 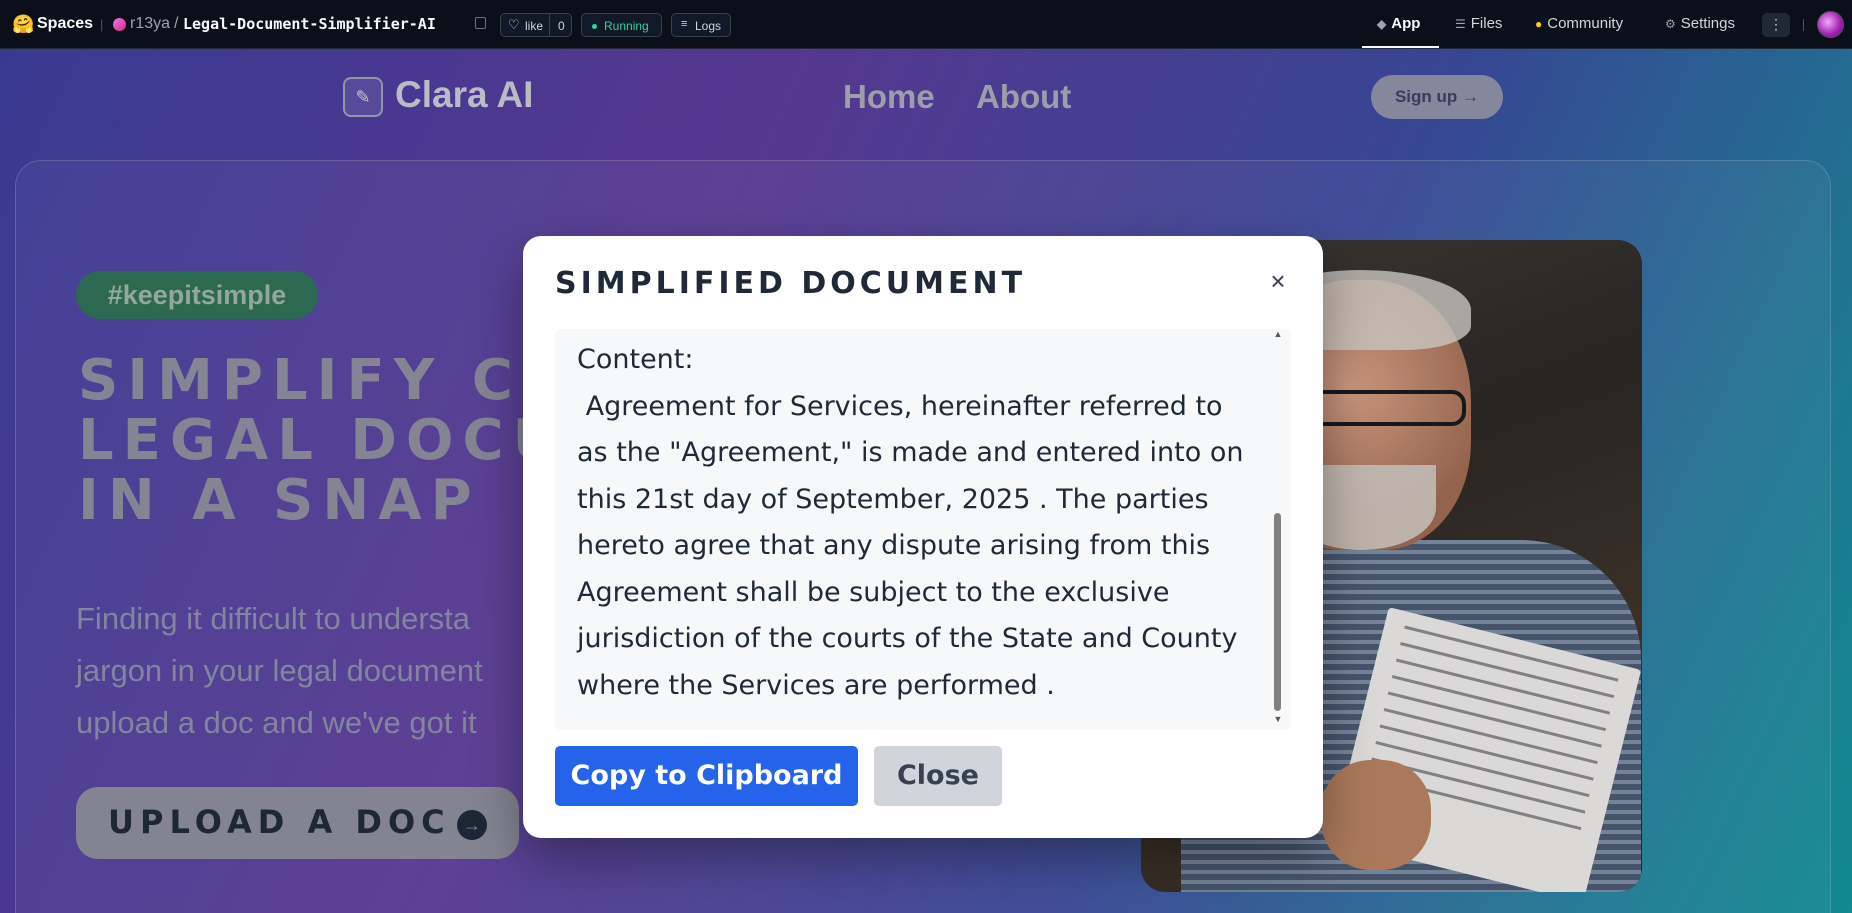 I want to click on copy-to-clipboard-button: Copy to Clipboard, so click(x=706, y=776).